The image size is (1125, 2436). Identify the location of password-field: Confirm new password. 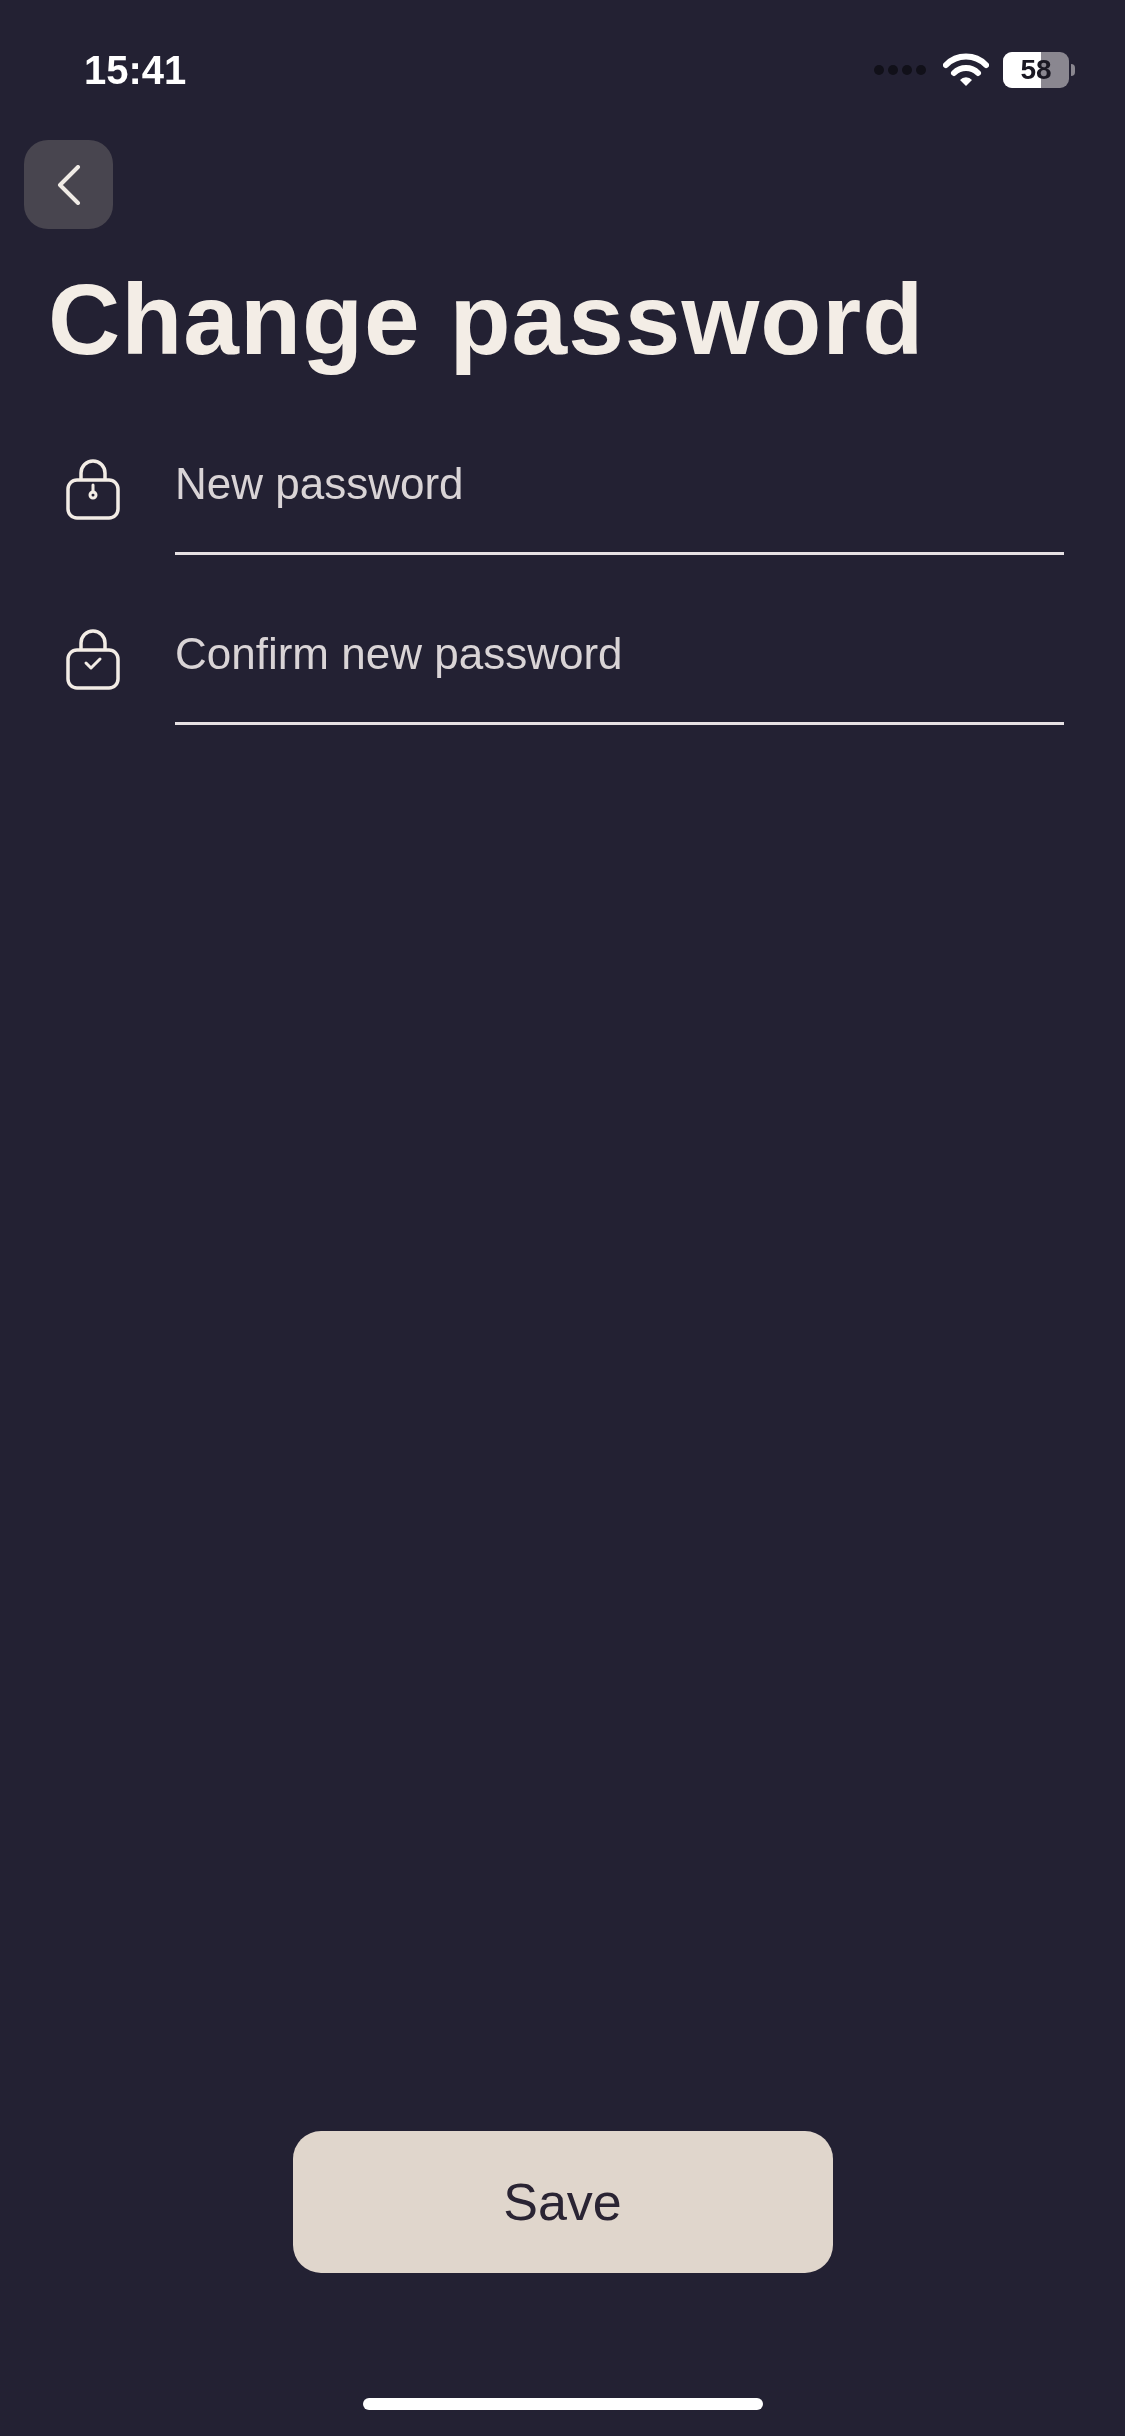
(619, 660).